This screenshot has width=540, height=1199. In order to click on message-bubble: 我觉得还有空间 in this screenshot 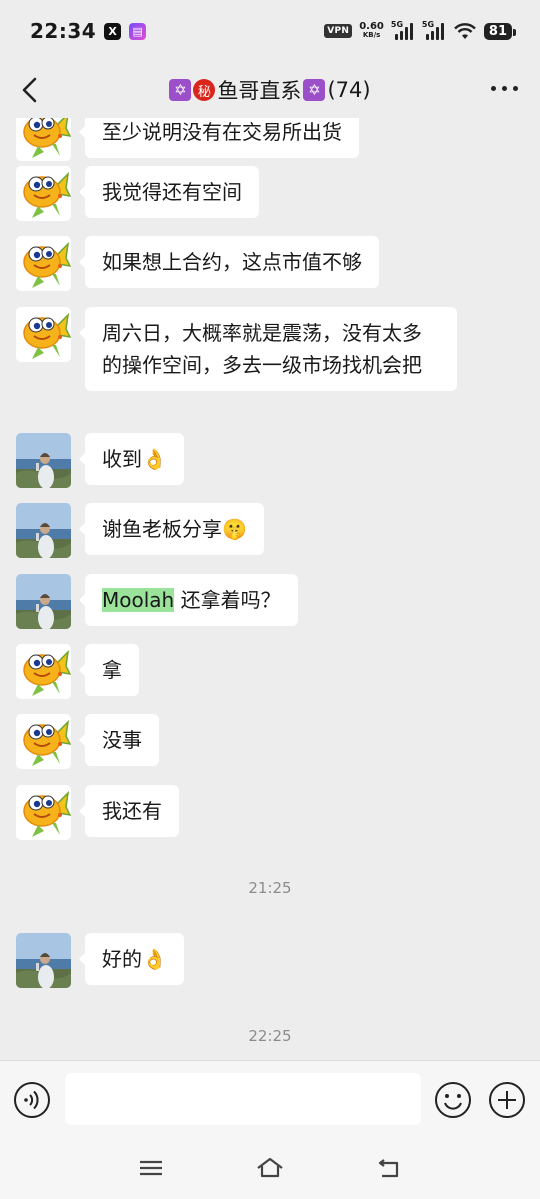, I will do `click(169, 192)`.